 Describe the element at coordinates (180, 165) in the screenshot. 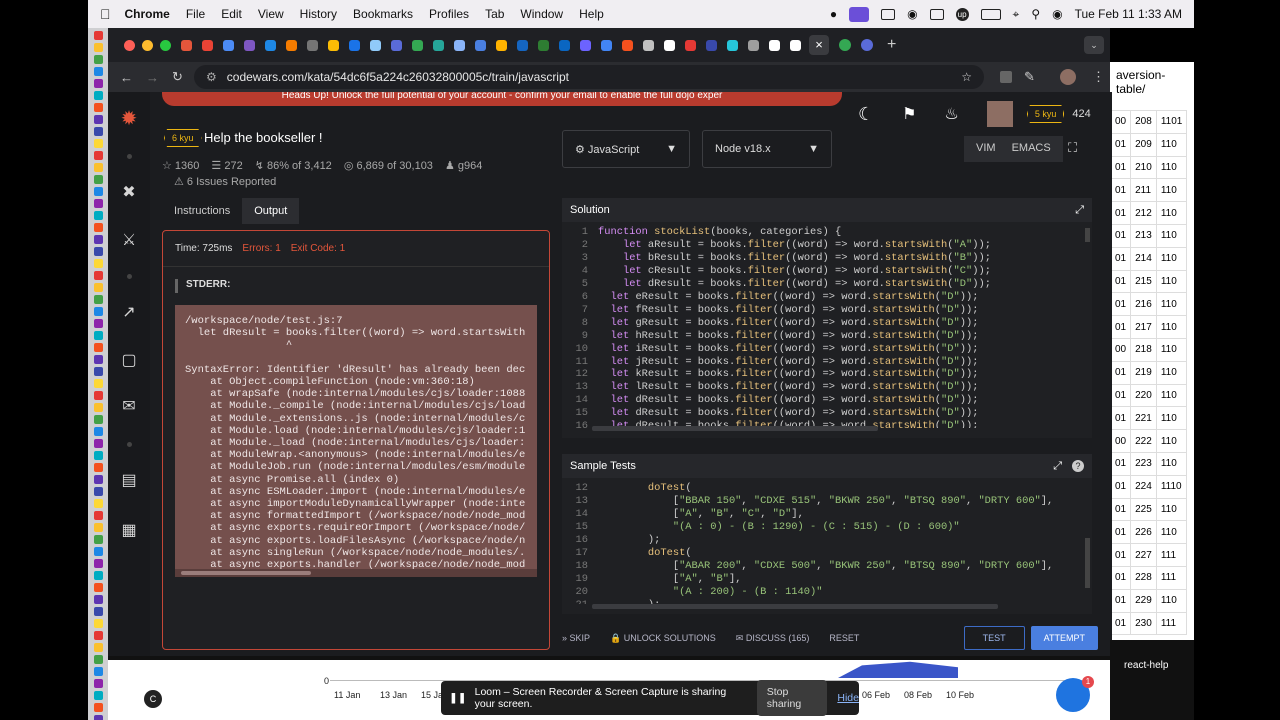

I see `stars-stat: ☆ 1360` at that location.